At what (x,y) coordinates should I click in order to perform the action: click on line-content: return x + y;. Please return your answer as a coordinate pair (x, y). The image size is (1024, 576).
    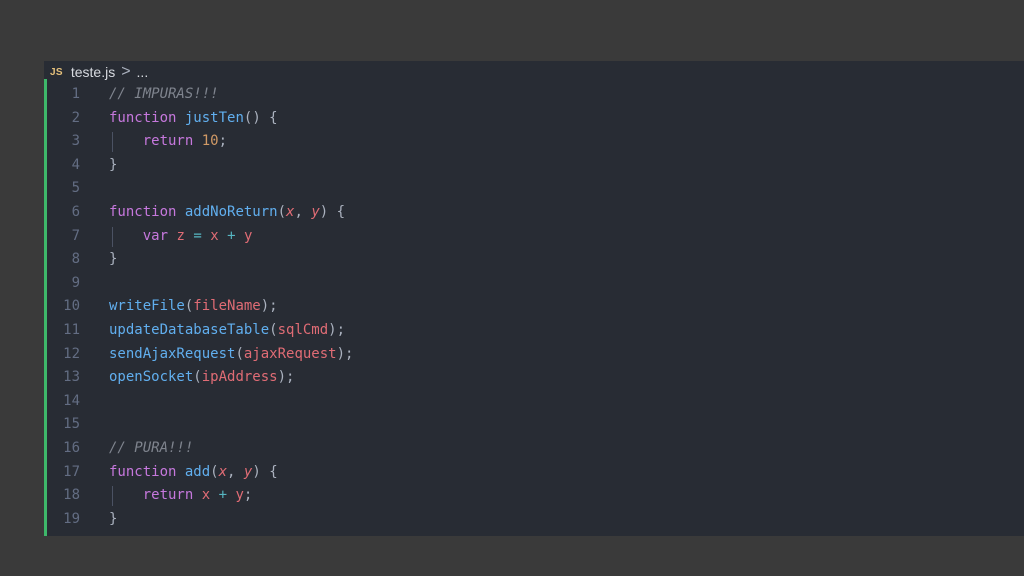
    Looking at the image, I should click on (181, 496).